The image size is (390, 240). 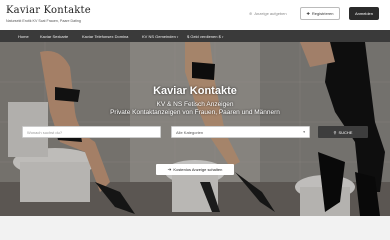 I want to click on nav-item-label: $ Geld verdienen $, so click(x=204, y=36).